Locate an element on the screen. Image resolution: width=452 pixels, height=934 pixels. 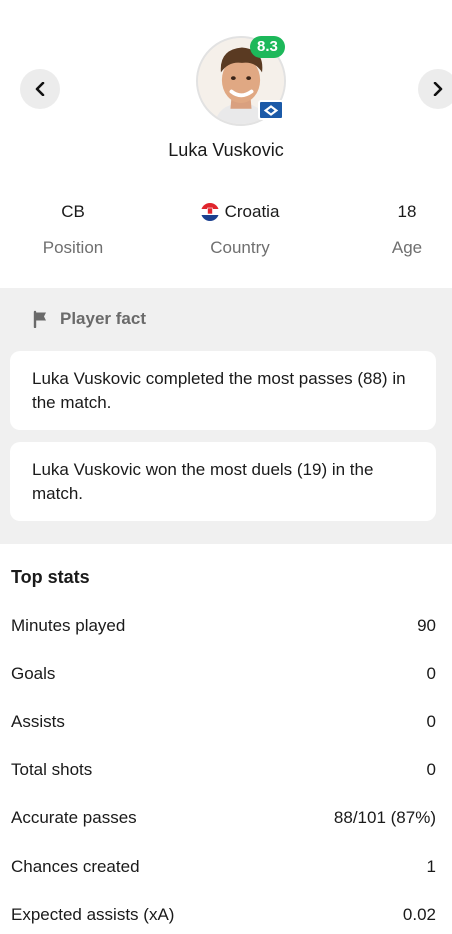
age-label: Age is located at coordinates (407, 247).